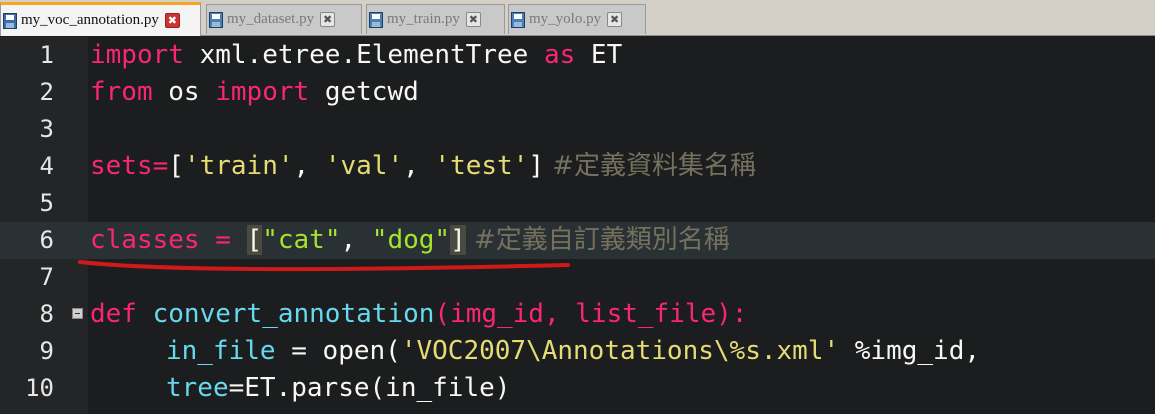 This screenshot has width=1155, height=414. I want to click on current-code-line: 6 classes = ["cat", "dog"] #定義自訂義類別名稱, so click(577, 240).